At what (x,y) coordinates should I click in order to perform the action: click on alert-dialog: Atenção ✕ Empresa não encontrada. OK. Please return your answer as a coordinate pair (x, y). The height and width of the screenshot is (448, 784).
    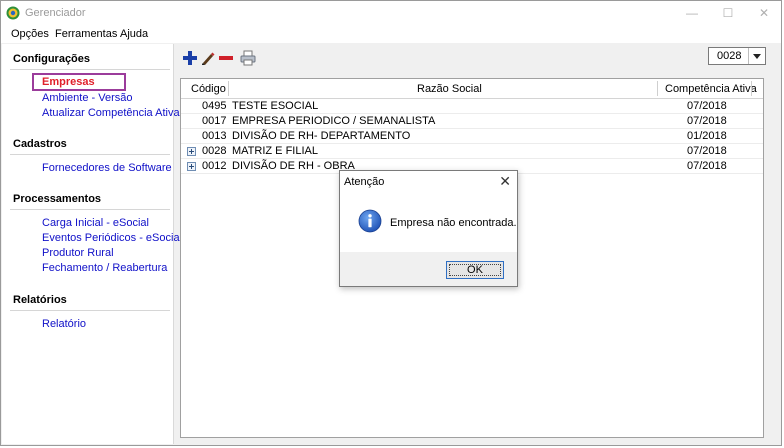
    Looking at the image, I should click on (428, 228).